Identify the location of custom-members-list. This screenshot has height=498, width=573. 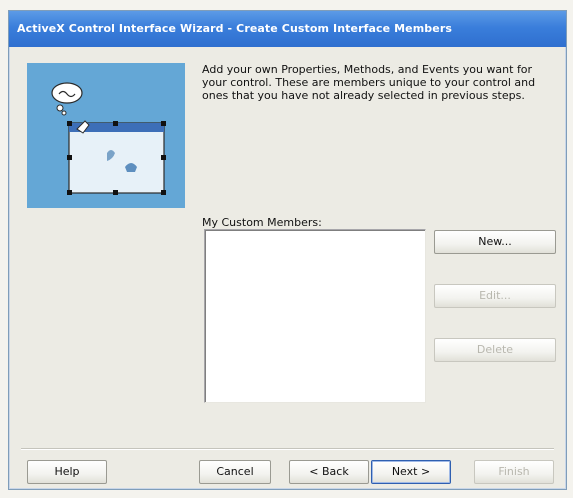
(315, 316).